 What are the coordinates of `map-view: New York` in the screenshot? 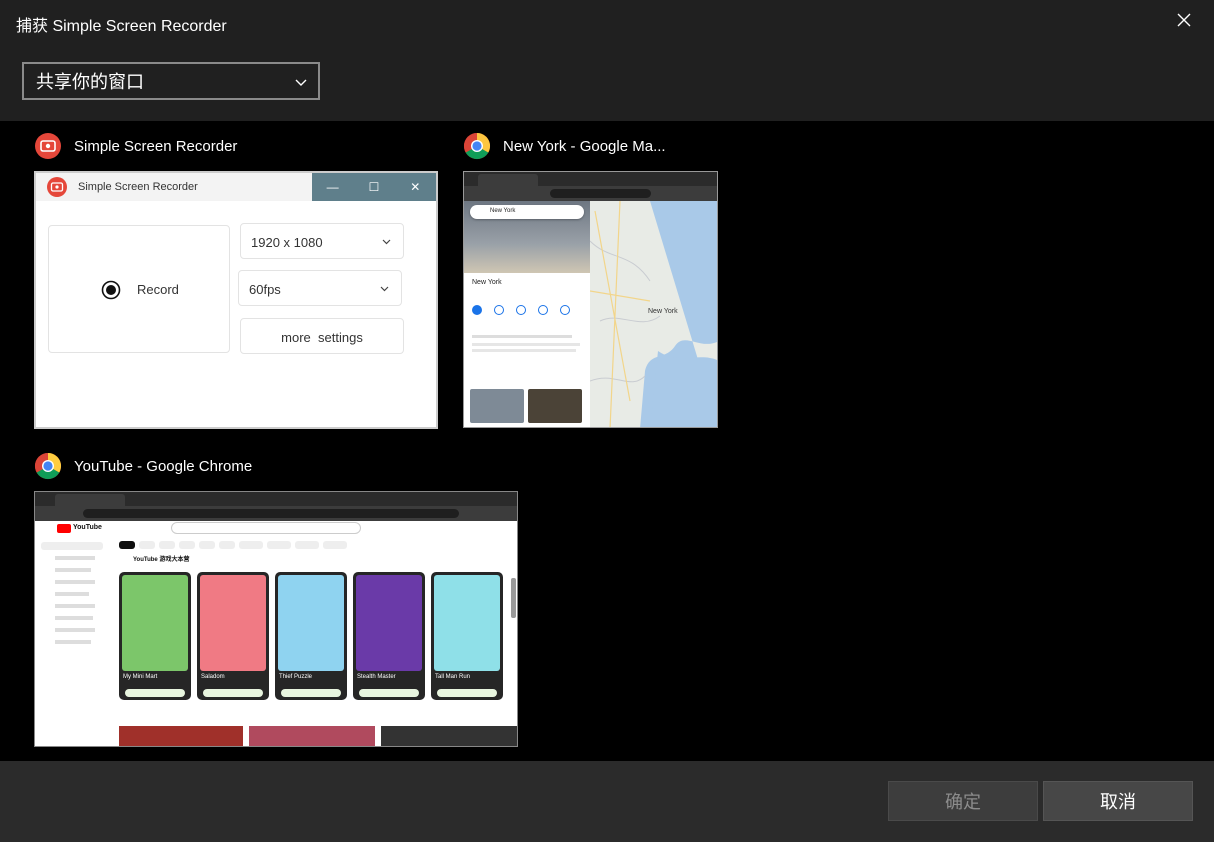 It's located at (653, 314).